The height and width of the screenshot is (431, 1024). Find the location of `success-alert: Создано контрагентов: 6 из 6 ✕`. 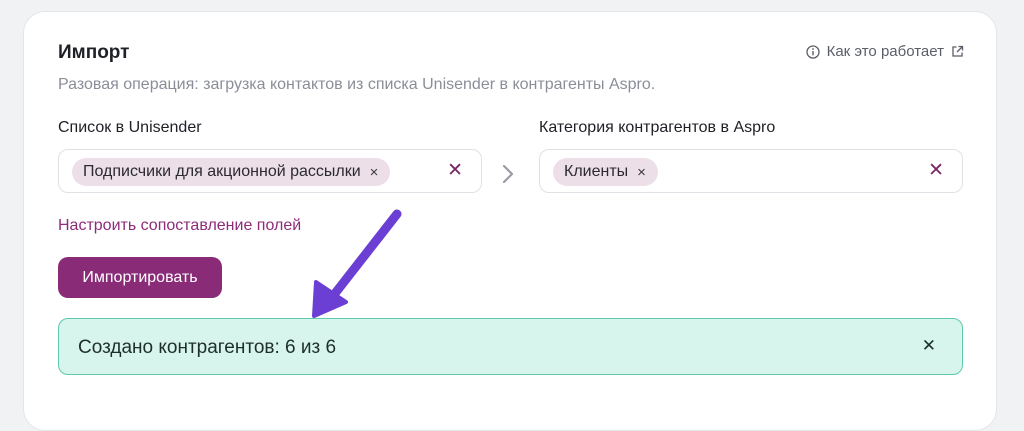

success-alert: Создано контрагентов: 6 из 6 ✕ is located at coordinates (510, 346).